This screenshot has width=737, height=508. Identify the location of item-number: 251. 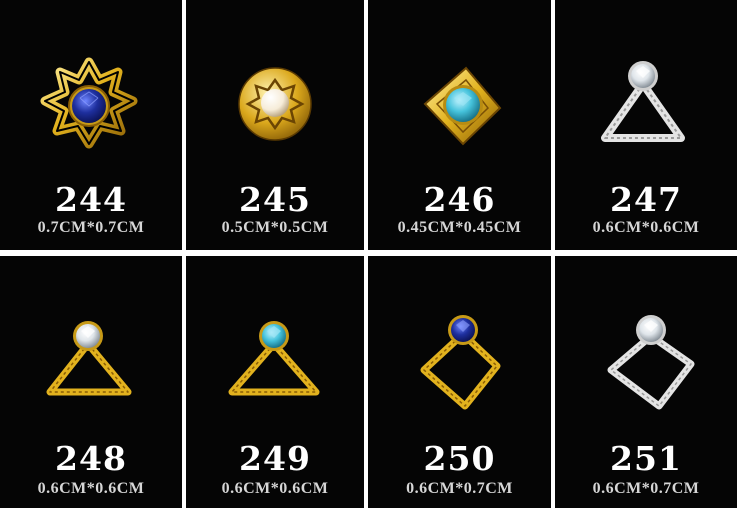
(646, 458).